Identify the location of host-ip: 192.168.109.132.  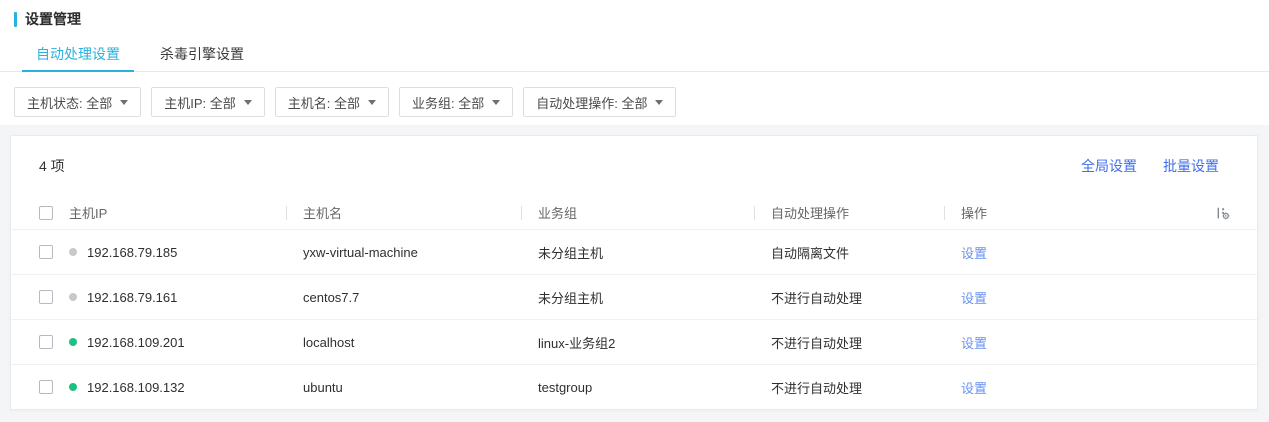
(136, 387).